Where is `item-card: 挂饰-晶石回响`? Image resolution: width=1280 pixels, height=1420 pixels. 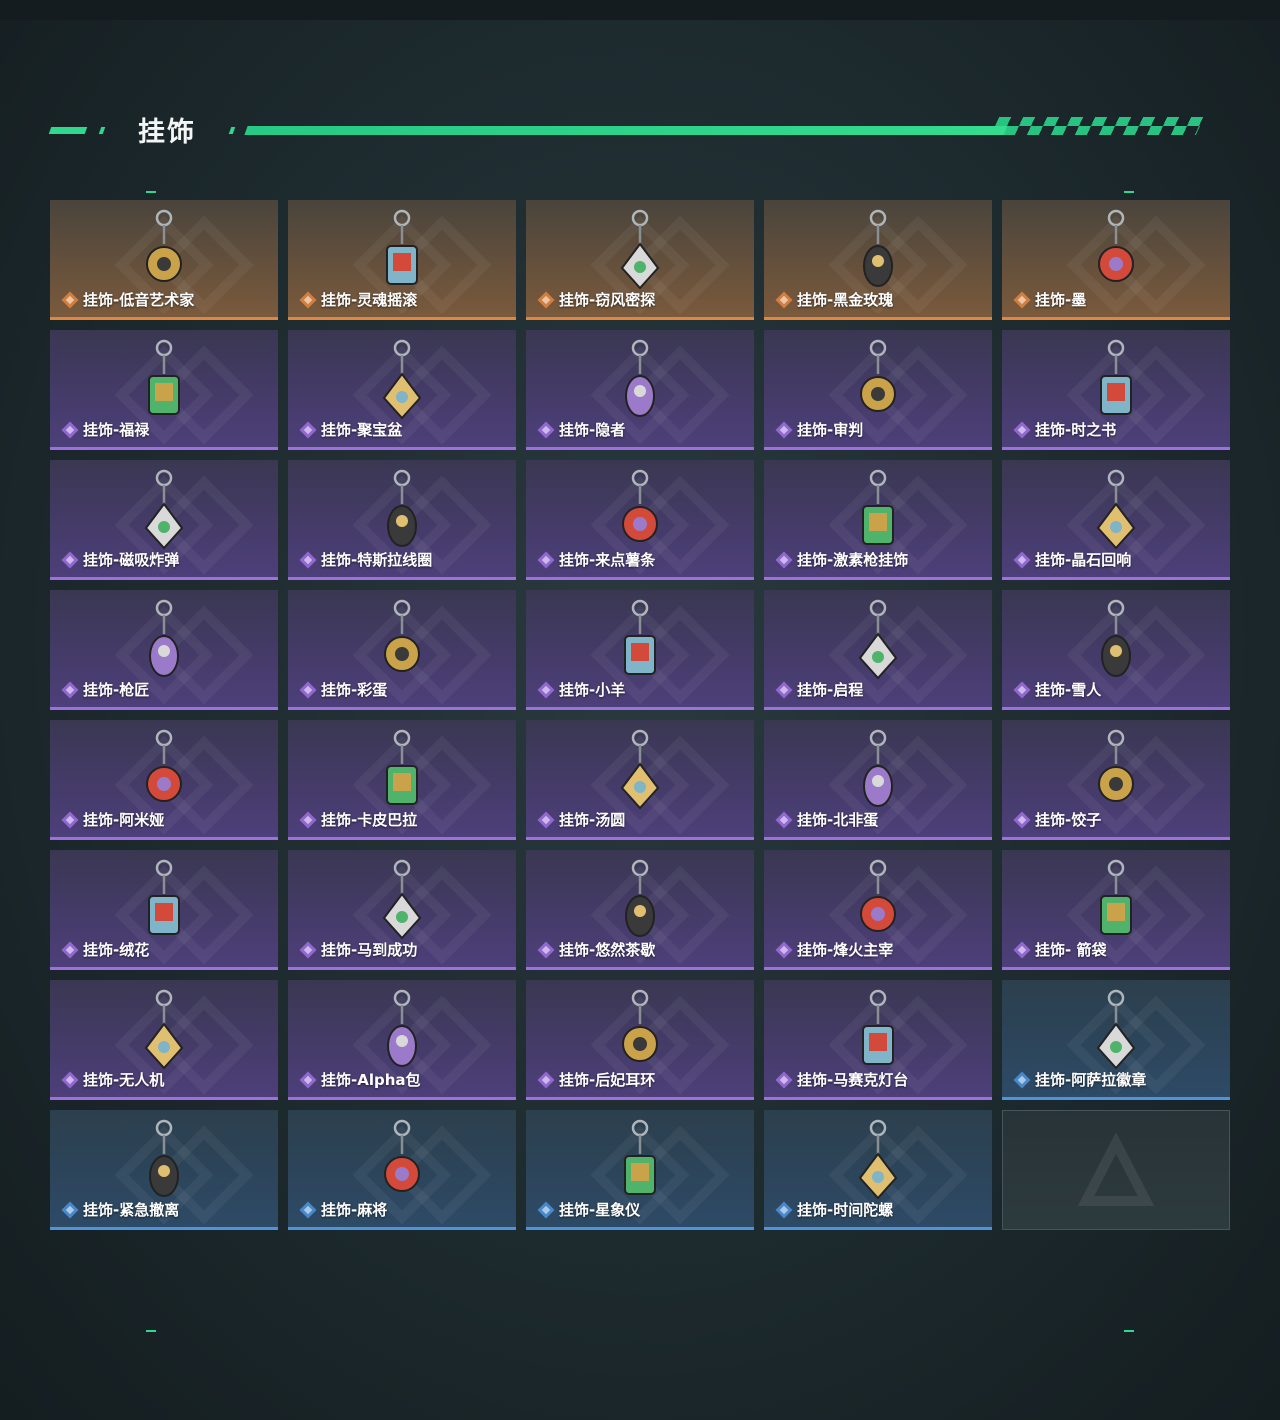
item-card: 挂饰-晶石回响 is located at coordinates (1116, 520).